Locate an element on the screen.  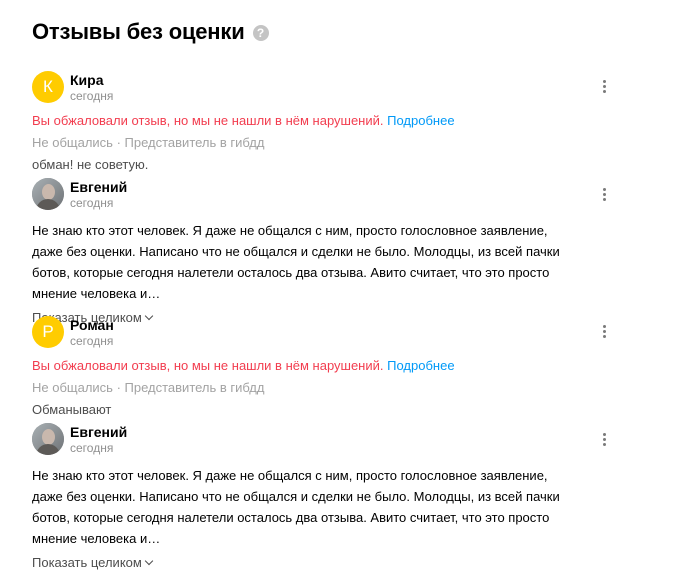
review-text: Обманывают is located at coordinates (72, 409).